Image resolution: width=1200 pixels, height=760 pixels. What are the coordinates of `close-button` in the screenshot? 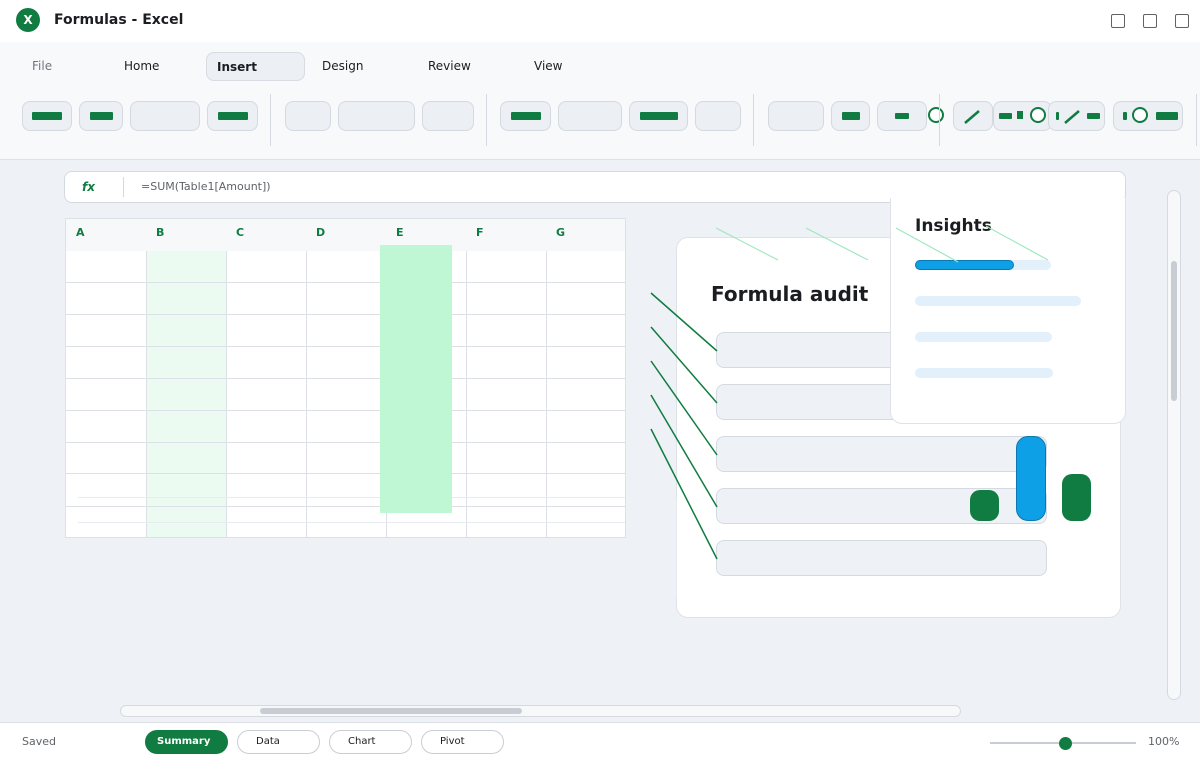 It's located at (1182, 21).